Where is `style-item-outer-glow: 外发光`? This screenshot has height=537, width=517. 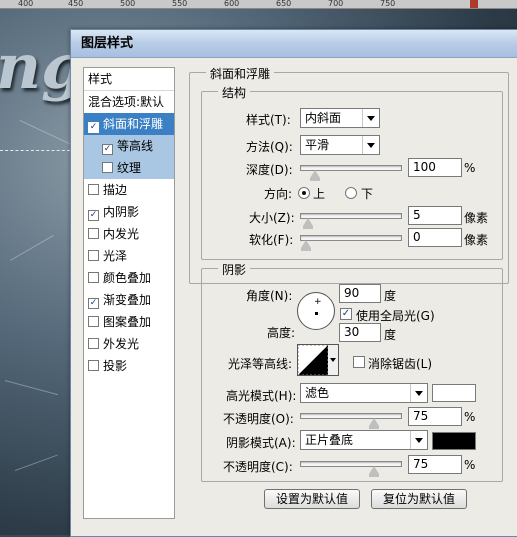
style-item-outer-glow: 外发光 is located at coordinates (129, 344).